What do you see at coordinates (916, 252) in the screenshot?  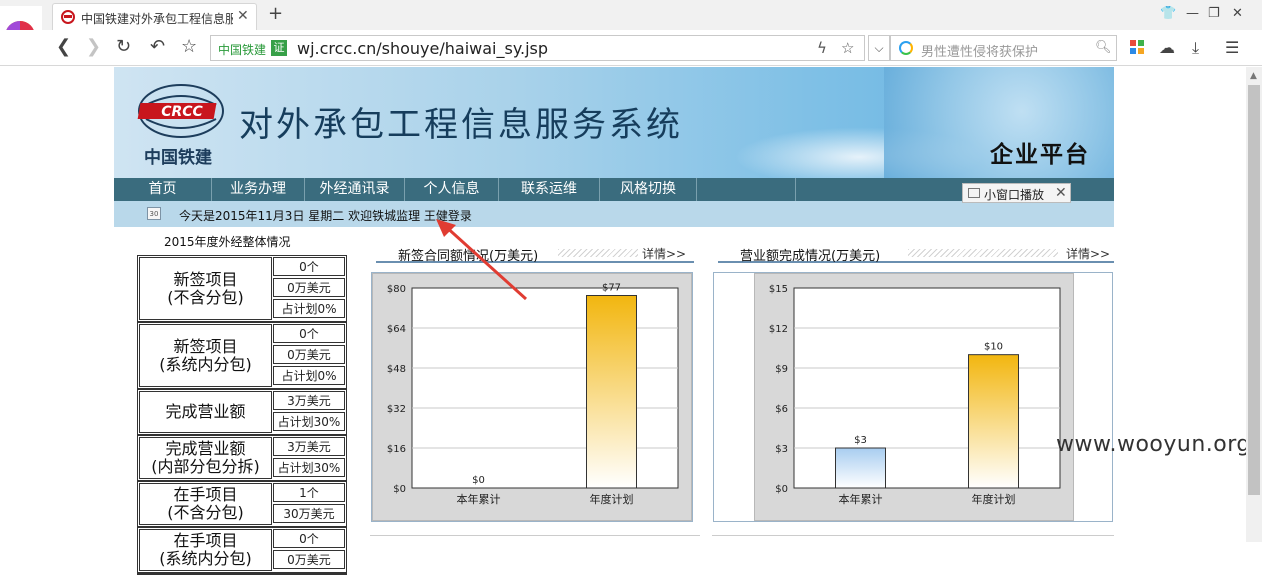 I see `revenue-panel-header: 营业额完成情况(万美元) 详情>>` at bounding box center [916, 252].